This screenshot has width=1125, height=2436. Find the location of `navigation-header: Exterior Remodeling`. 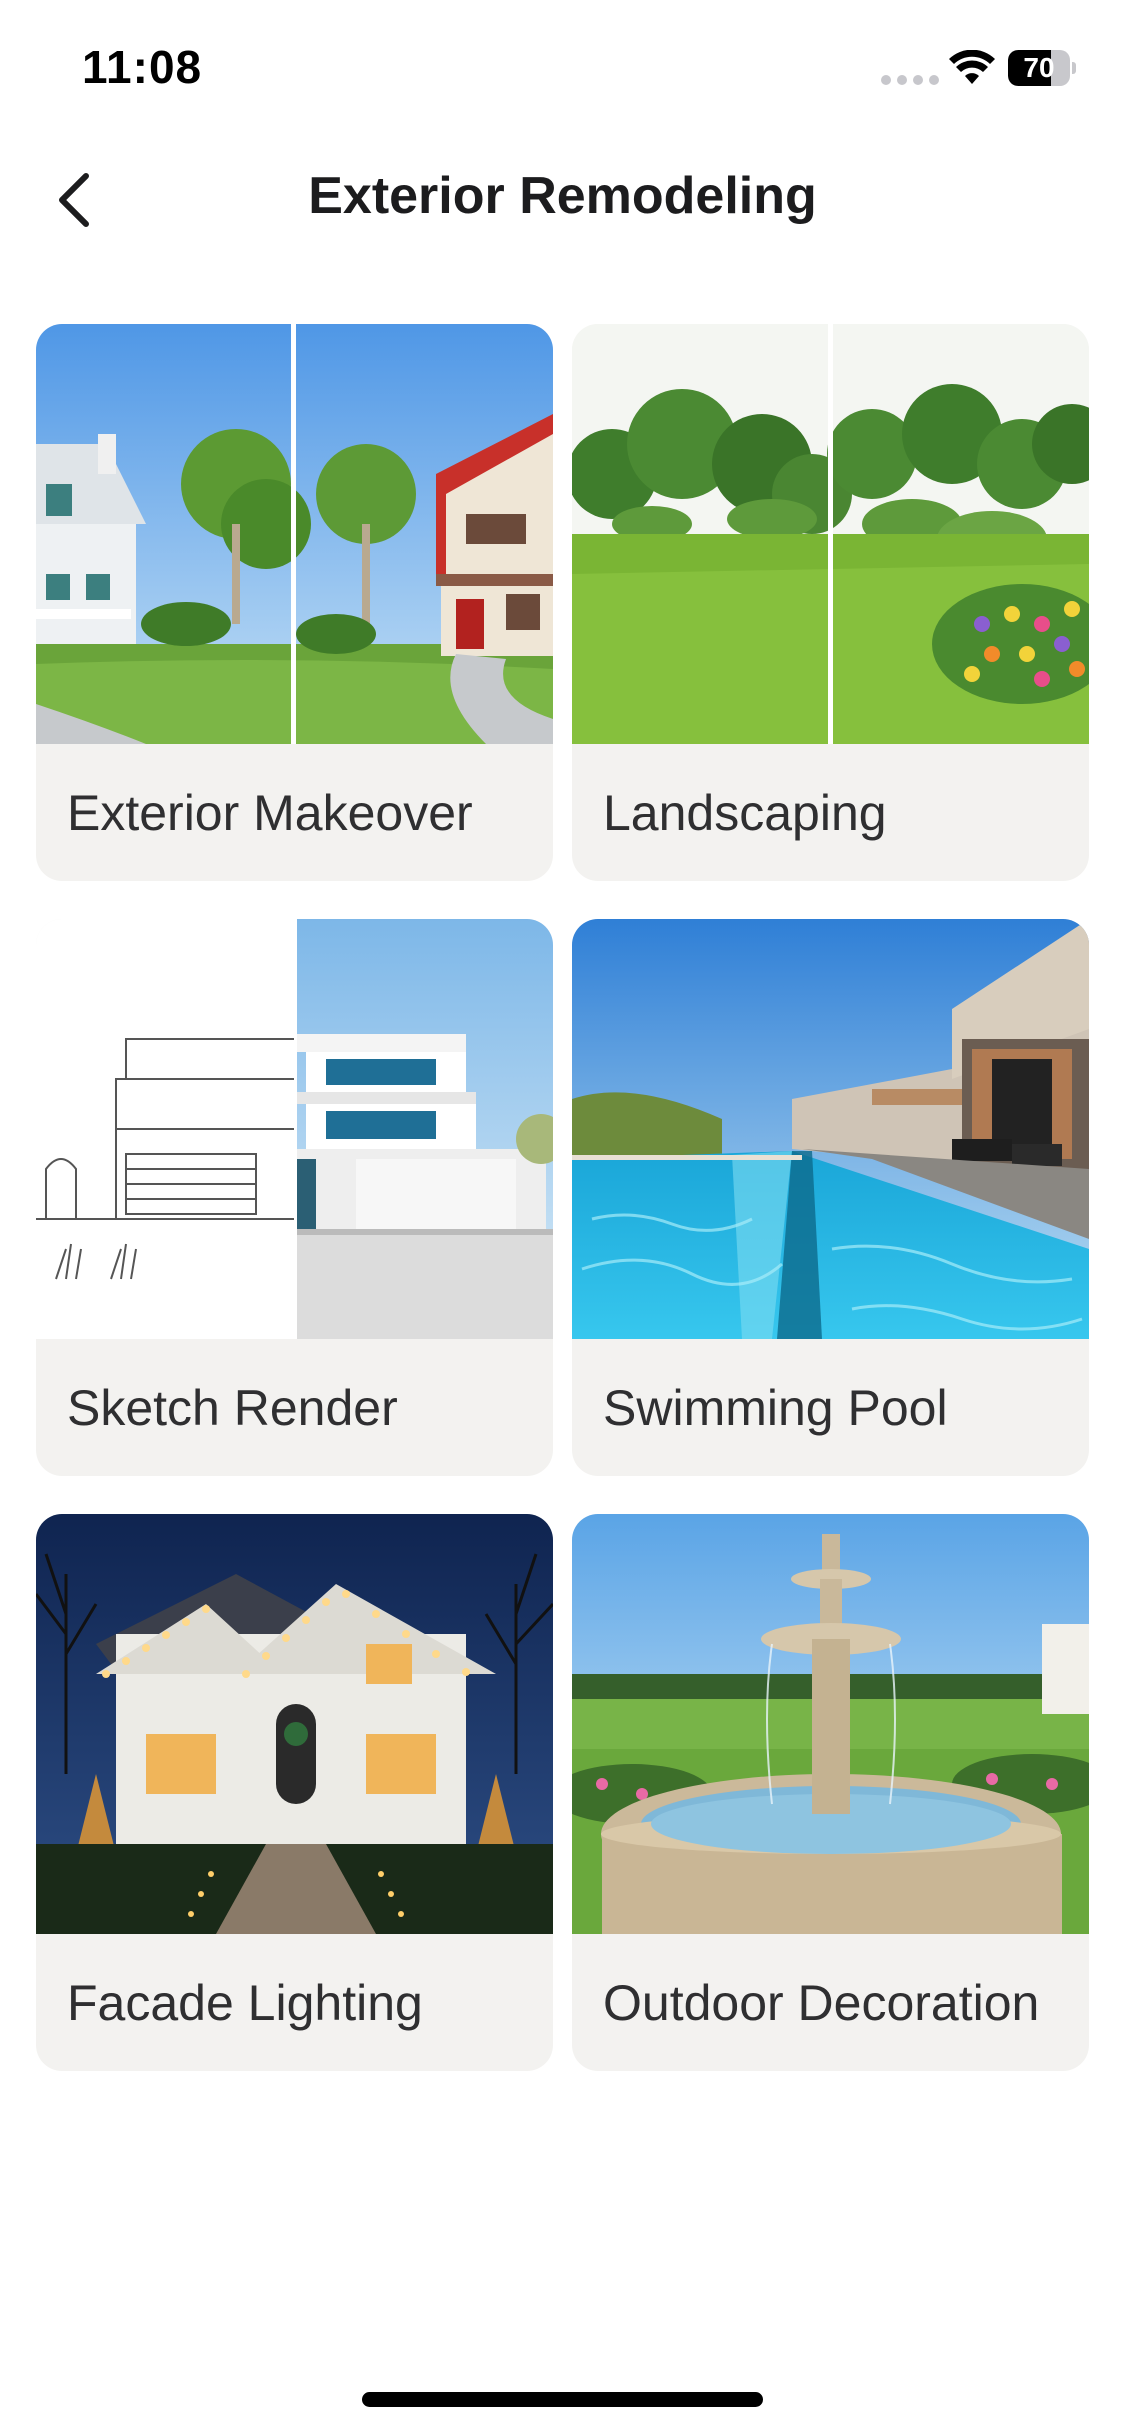

navigation-header: Exterior Remodeling is located at coordinates (562, 200).